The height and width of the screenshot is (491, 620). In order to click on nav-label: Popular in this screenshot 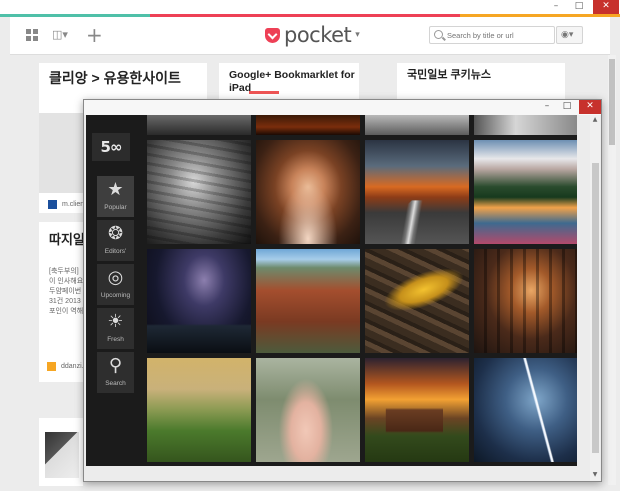, I will do `click(115, 207)`.